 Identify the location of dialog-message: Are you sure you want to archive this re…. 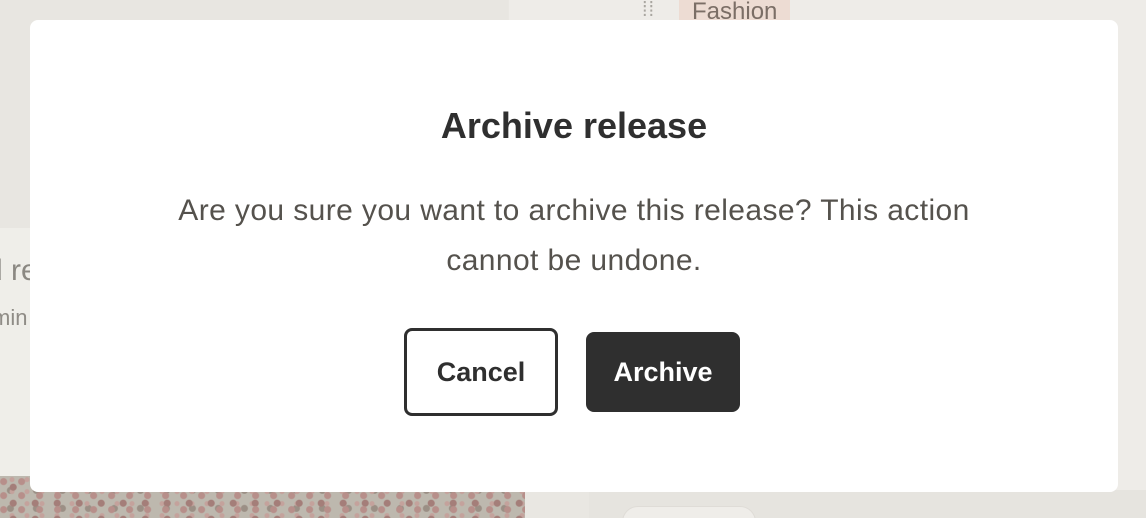
(574, 235).